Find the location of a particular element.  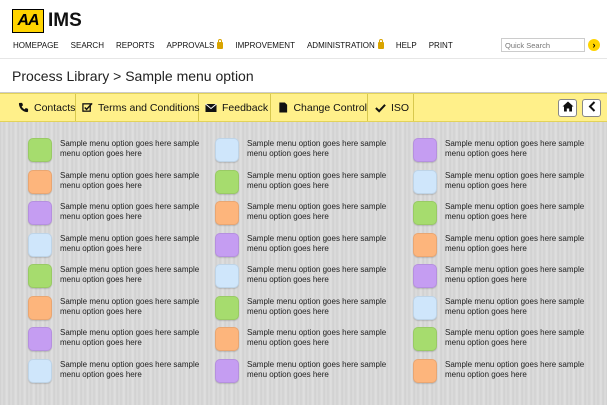

nav-item-improvement: IMPROVEMENT is located at coordinates (265, 45).